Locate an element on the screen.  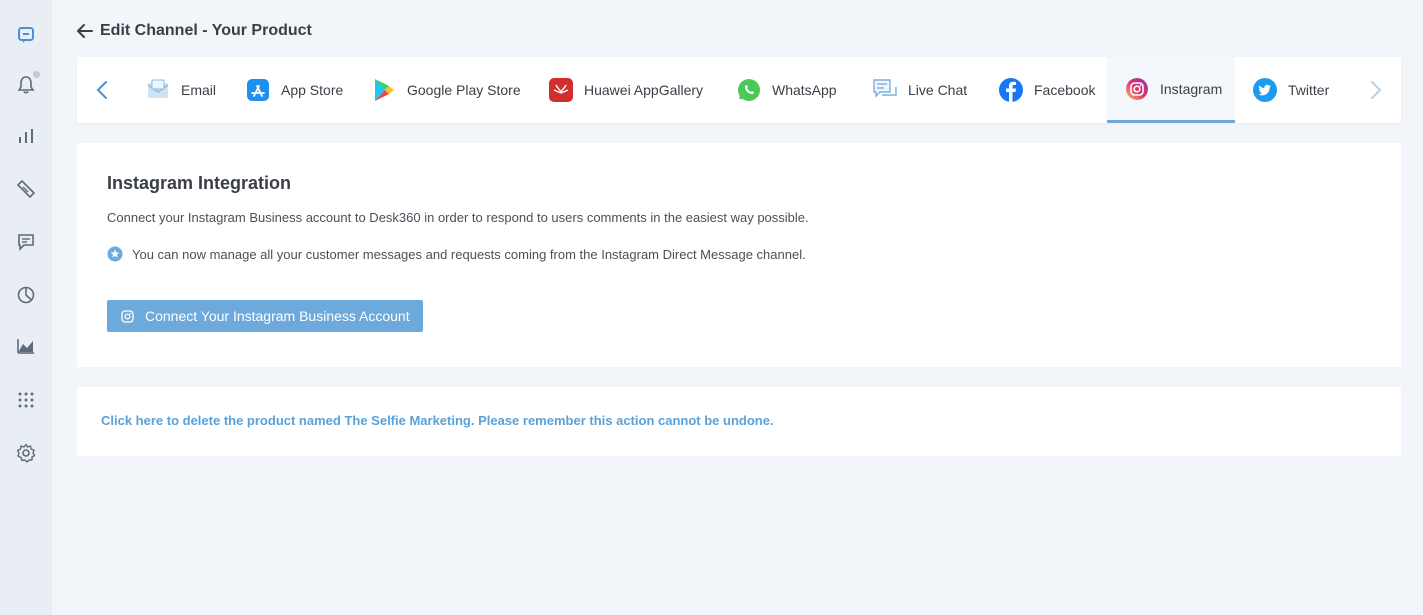
facebook-icon is located at coordinates (1011, 90).